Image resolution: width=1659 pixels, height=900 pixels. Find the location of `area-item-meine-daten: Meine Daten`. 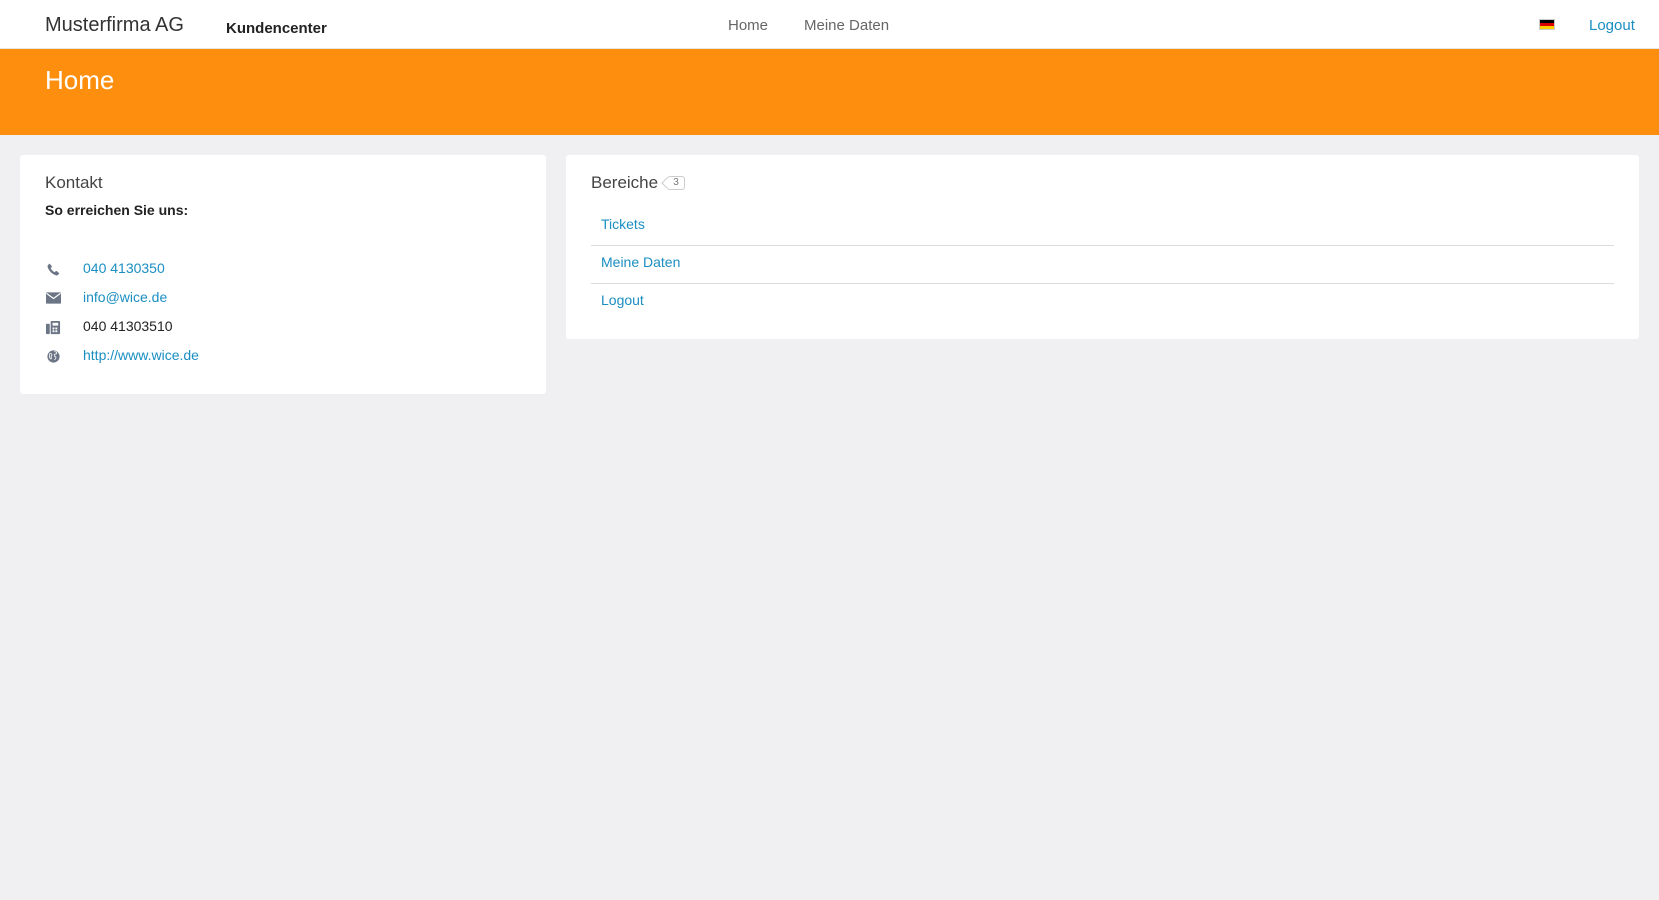

area-item-meine-daten: Meine Daten is located at coordinates (1102, 265).